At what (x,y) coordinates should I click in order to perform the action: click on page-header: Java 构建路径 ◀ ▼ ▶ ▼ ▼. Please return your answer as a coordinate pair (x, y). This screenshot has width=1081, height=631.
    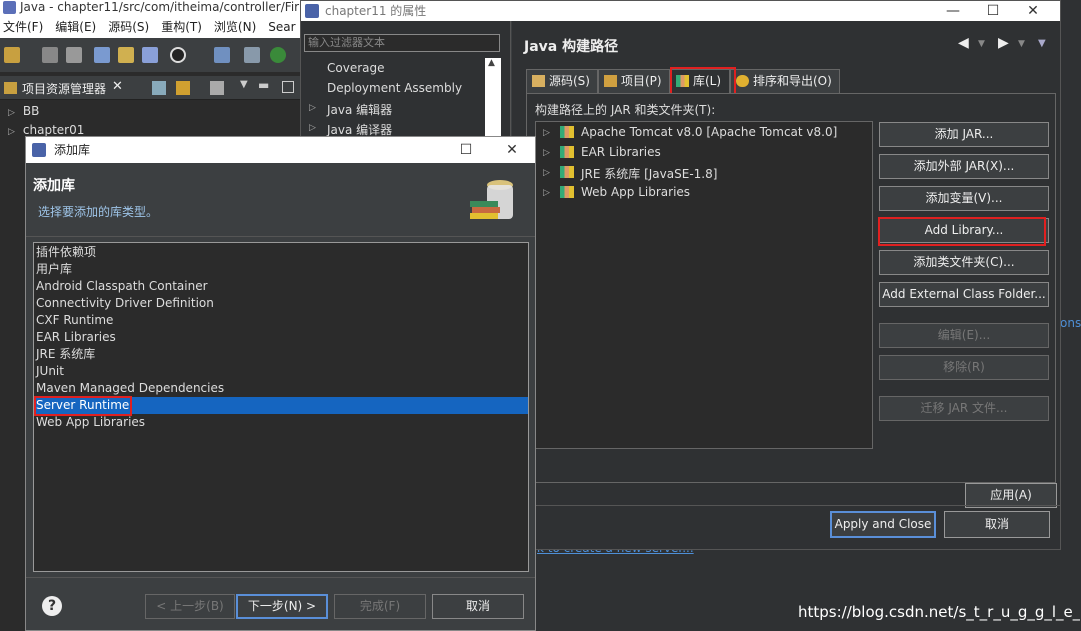
    Looking at the image, I should click on (786, 44).